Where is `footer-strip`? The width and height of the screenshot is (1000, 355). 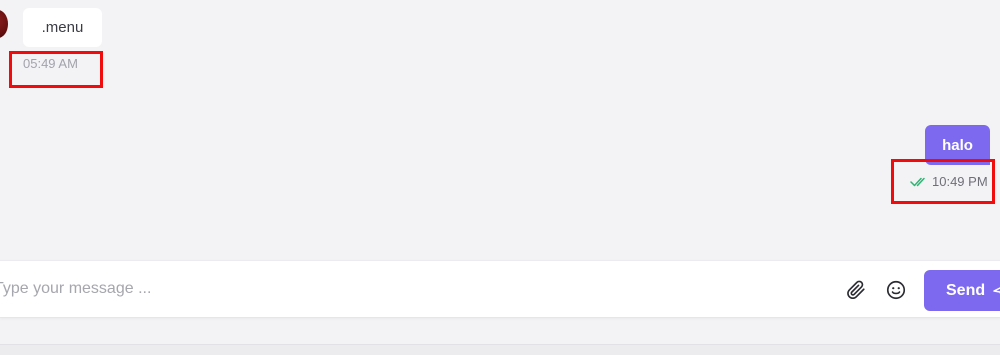
footer-strip is located at coordinates (500, 349).